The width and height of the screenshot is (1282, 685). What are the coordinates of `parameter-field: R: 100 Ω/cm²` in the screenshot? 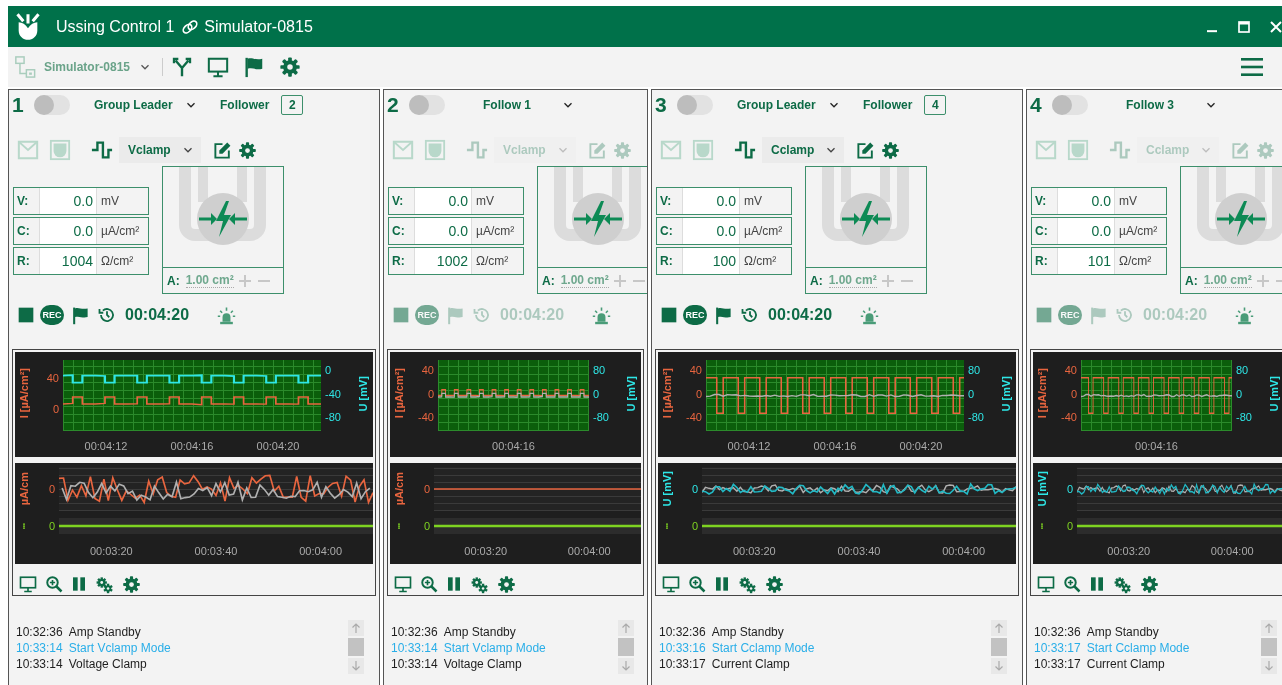 It's located at (724, 261).